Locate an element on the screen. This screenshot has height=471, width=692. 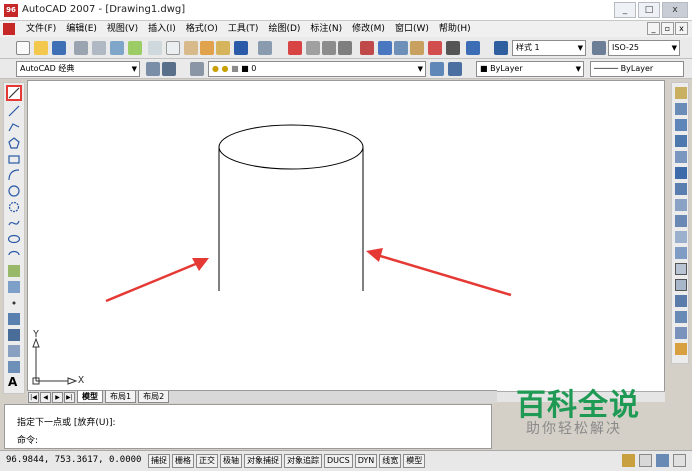
doc-close-button: x is located at coordinates (681, 28).